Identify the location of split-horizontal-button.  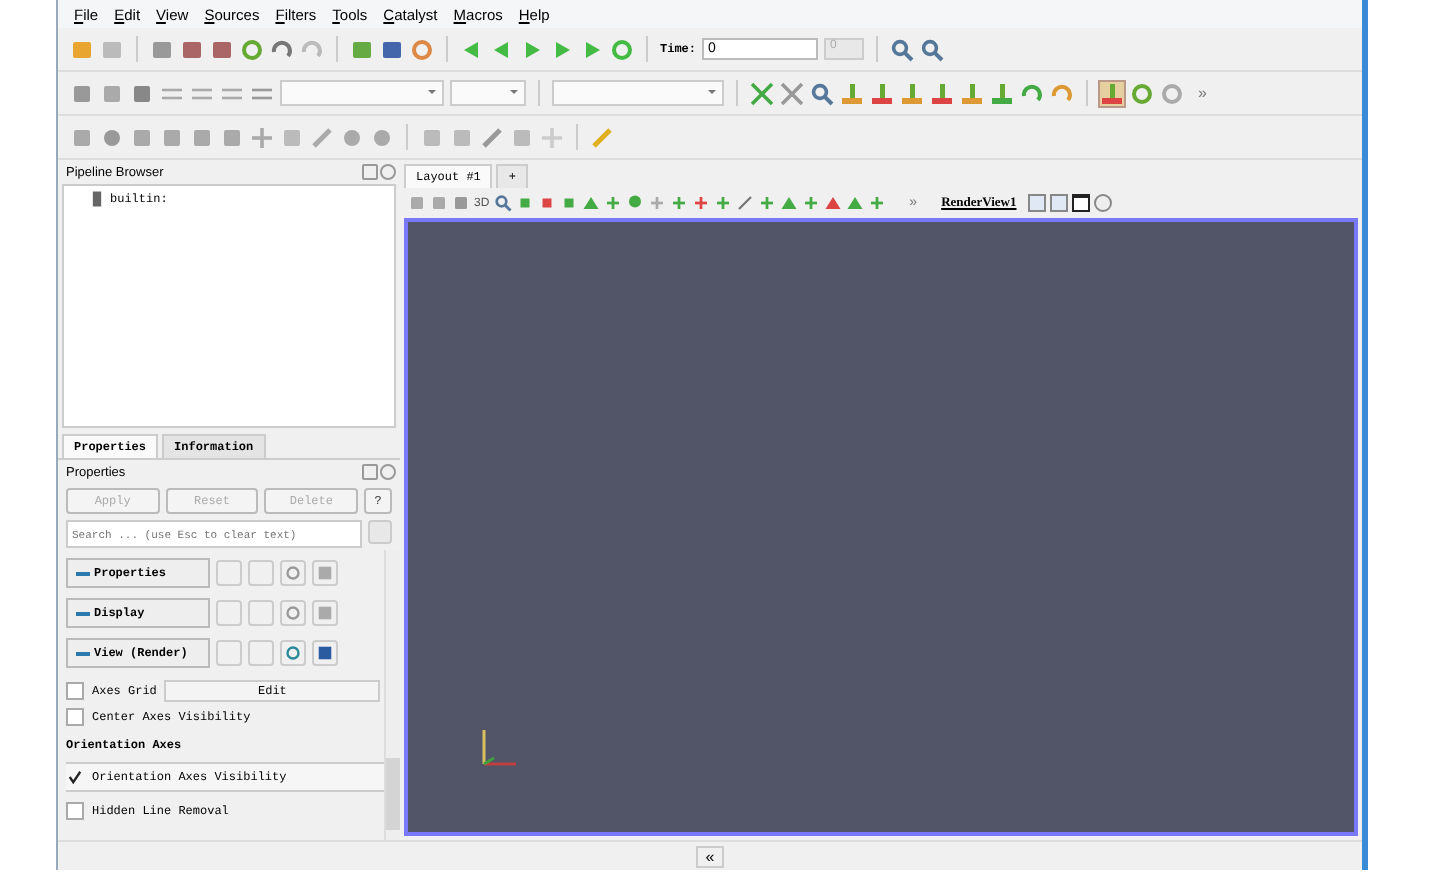
(1037, 203).